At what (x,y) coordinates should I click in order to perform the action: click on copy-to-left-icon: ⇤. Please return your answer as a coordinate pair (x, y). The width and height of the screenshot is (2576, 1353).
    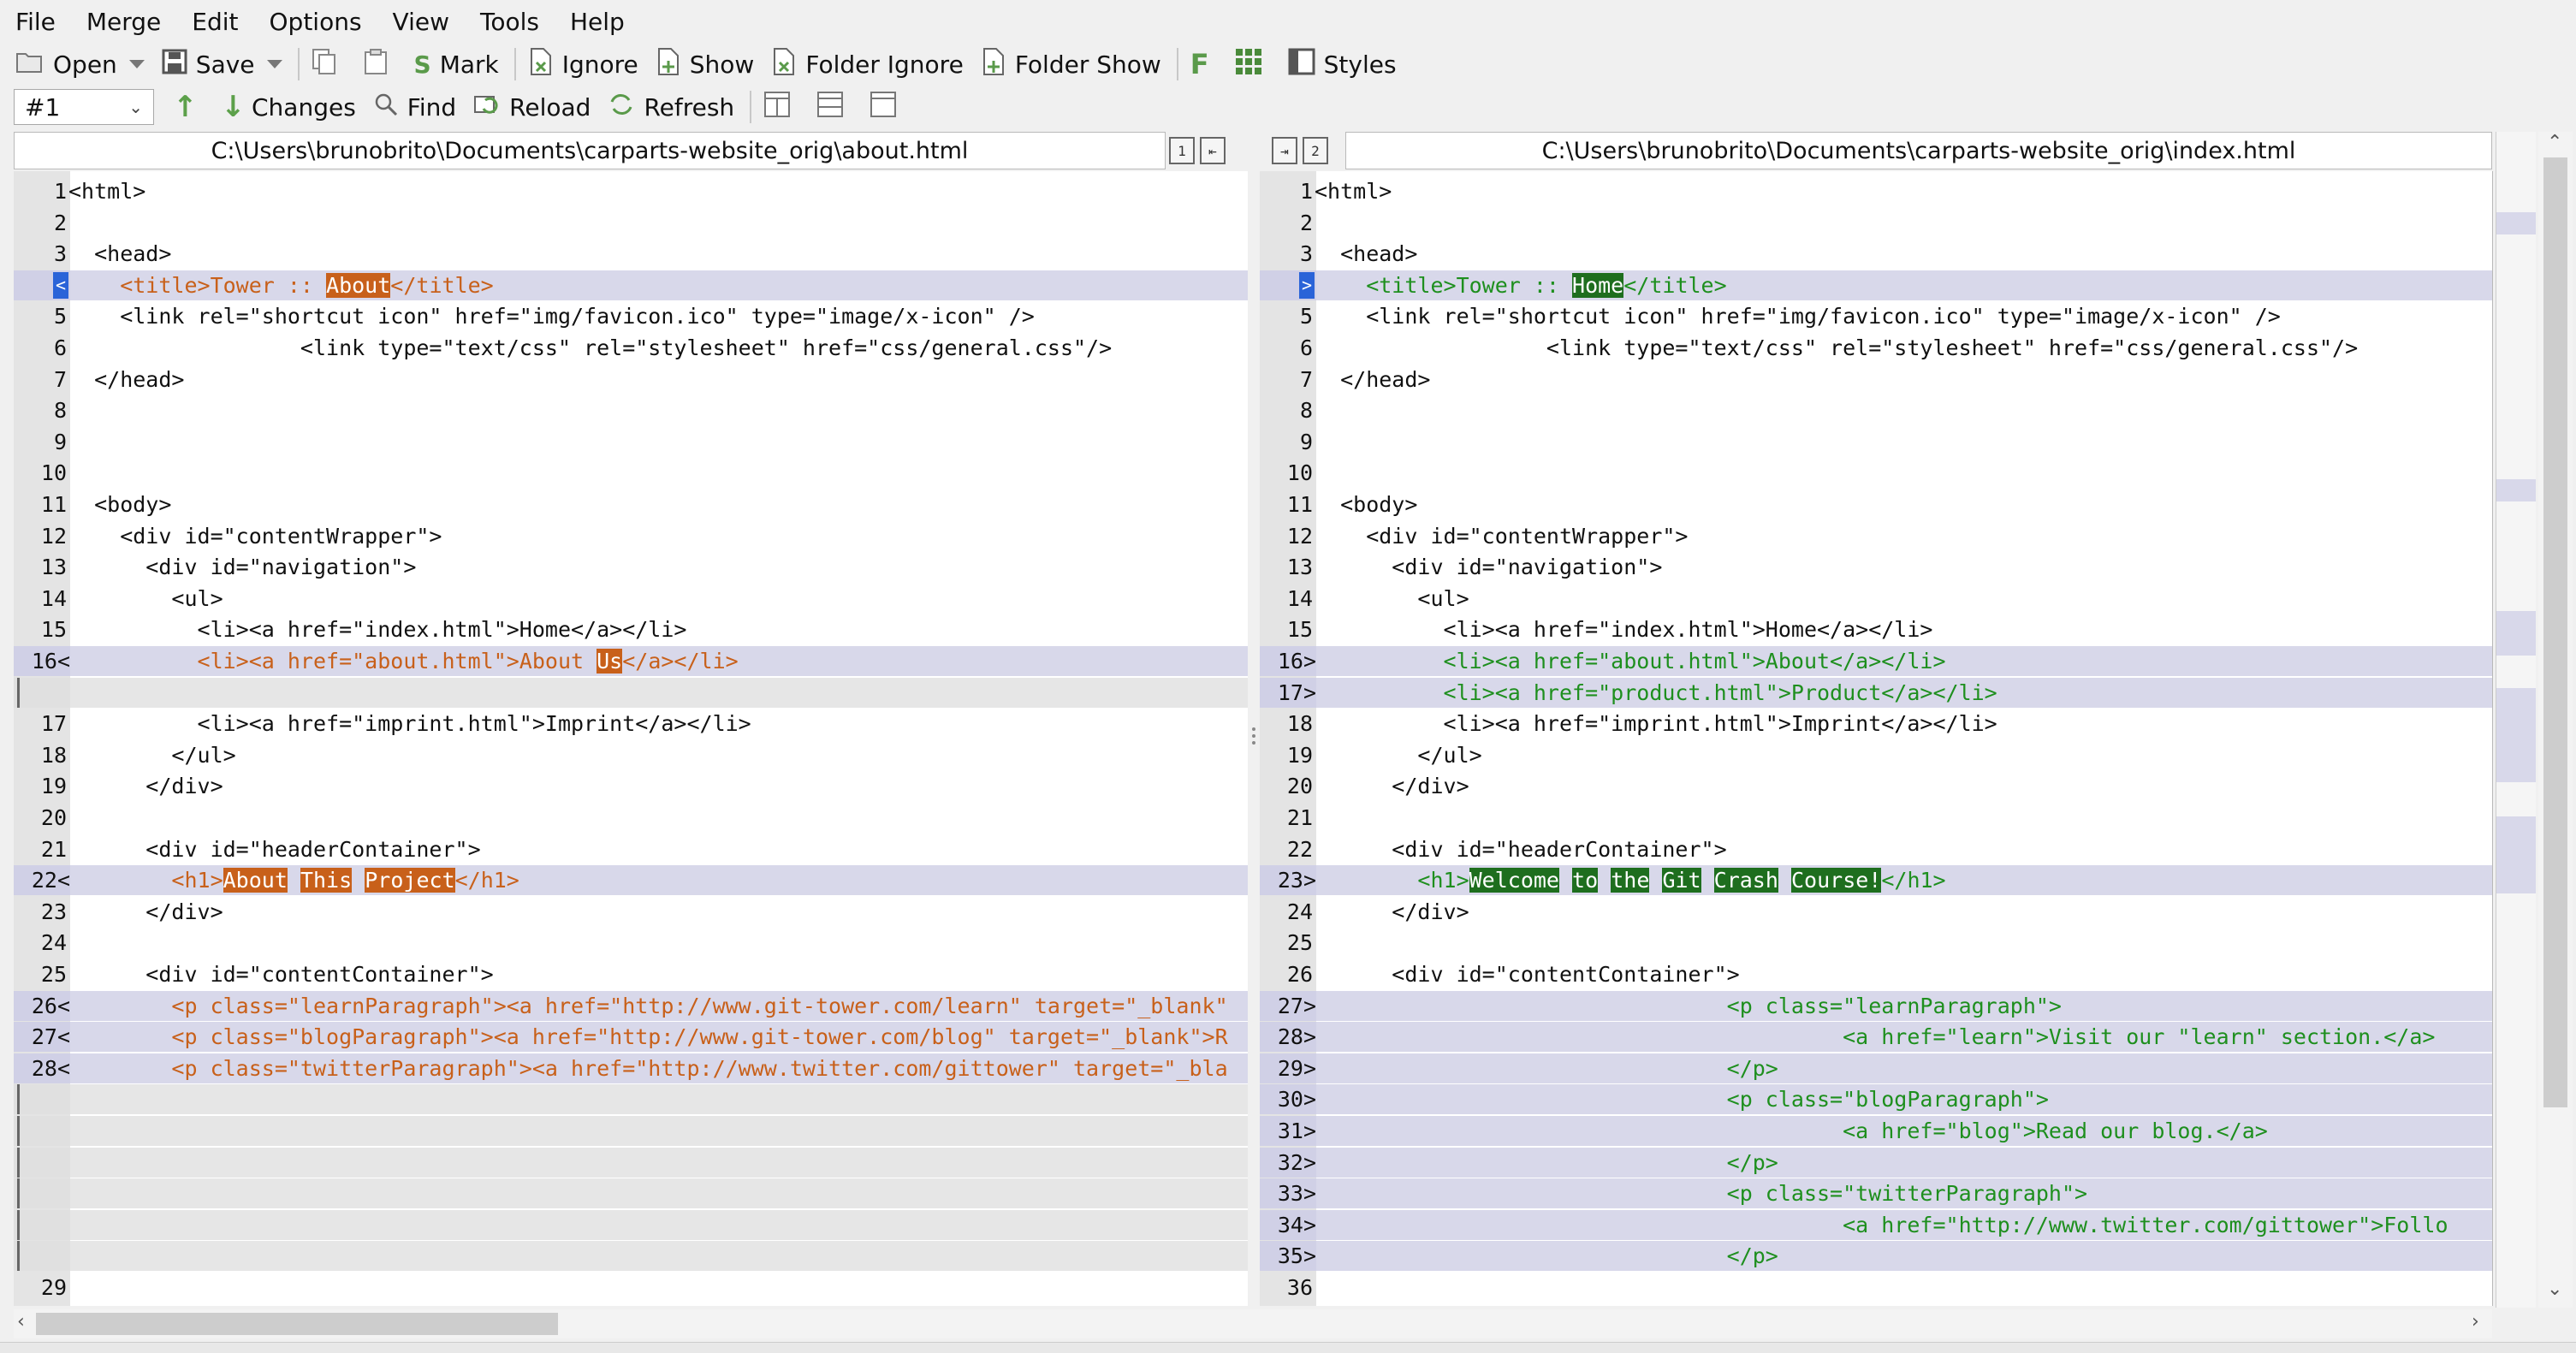
    Looking at the image, I should click on (1213, 150).